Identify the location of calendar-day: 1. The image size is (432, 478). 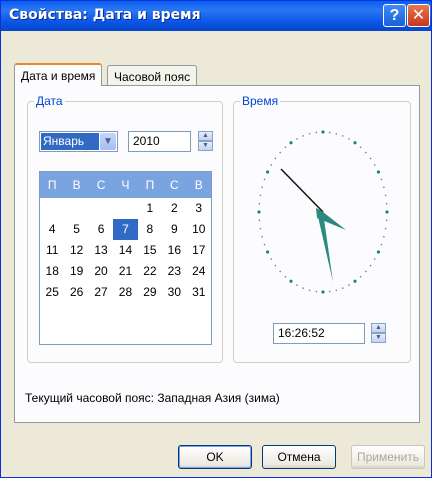
(150, 208).